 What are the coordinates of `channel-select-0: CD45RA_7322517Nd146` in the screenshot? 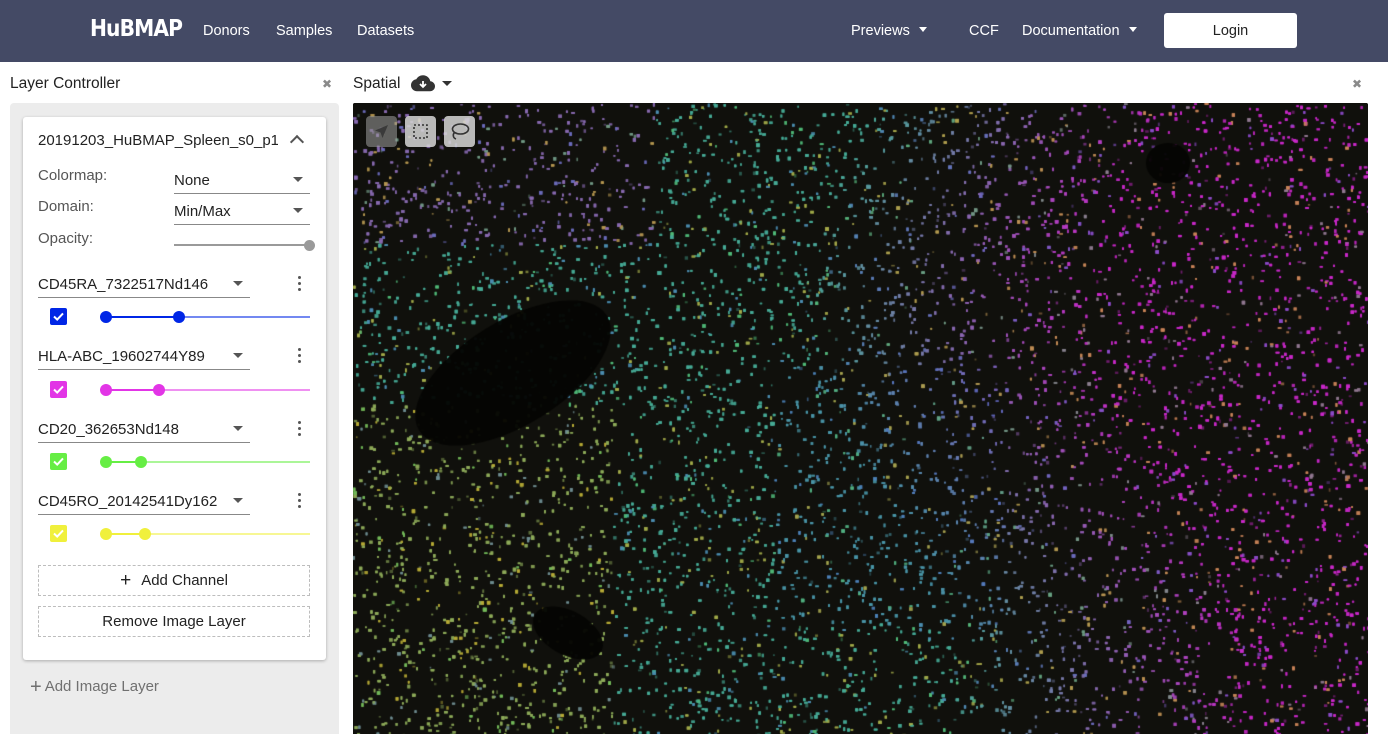 It's located at (144, 284).